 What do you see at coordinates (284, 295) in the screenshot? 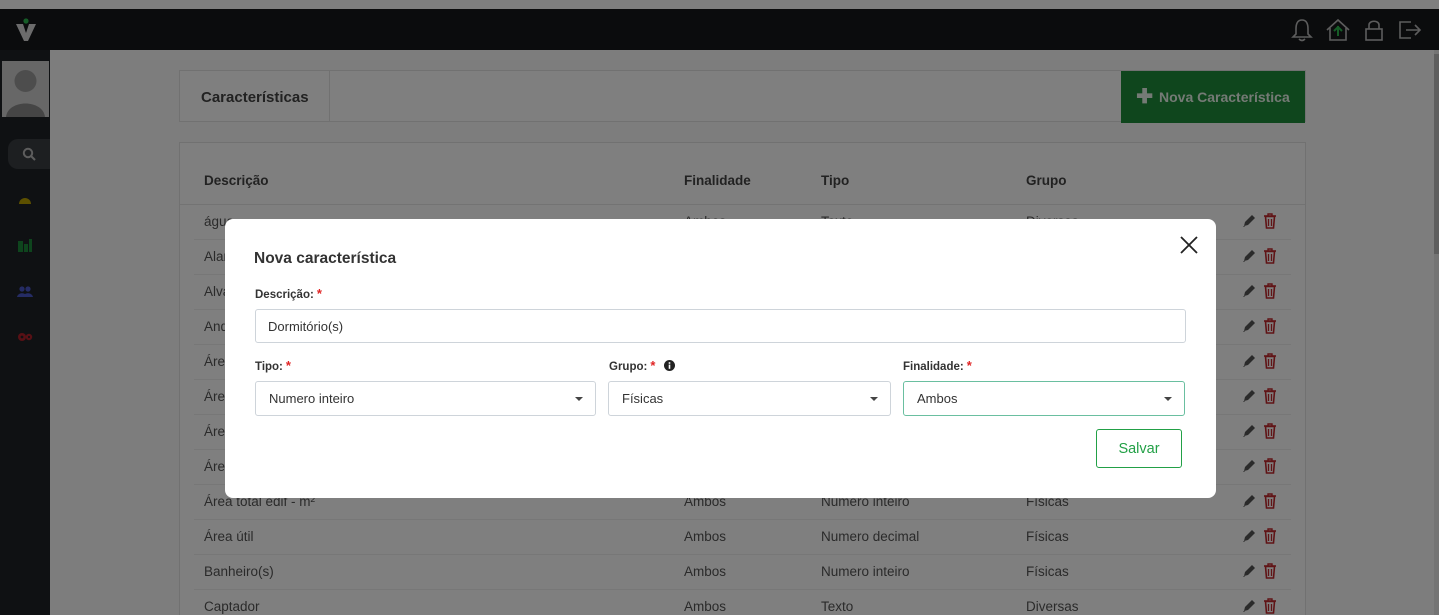
I see `descricao-label-text: Descrição:` at bounding box center [284, 295].